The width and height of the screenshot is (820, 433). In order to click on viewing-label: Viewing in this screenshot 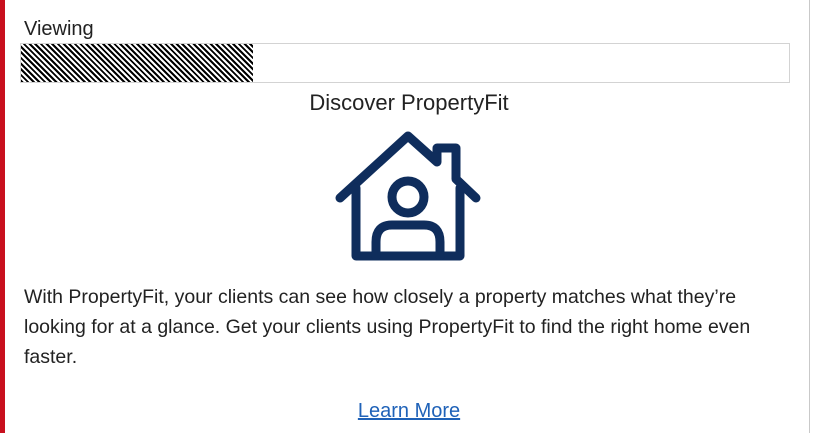, I will do `click(59, 29)`.